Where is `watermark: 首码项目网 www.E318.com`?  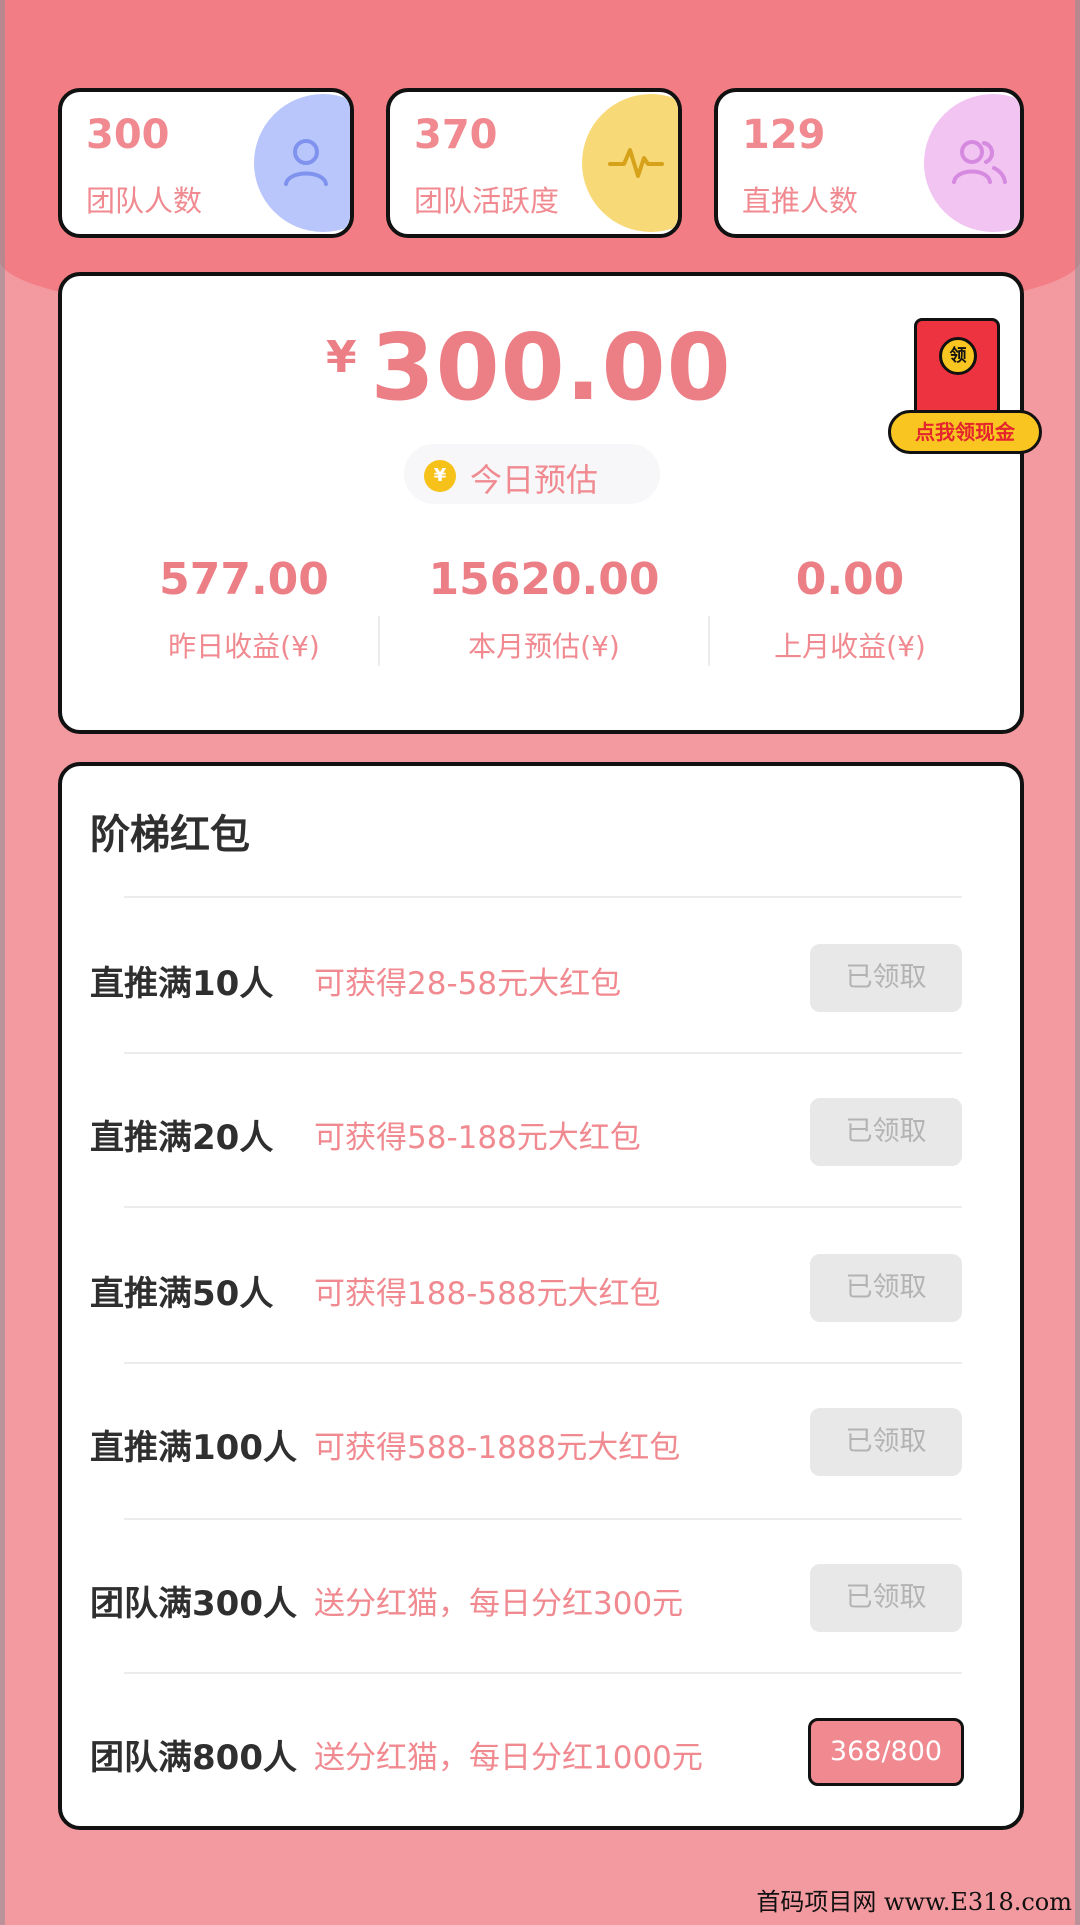 watermark: 首码项目网 www.E318.com is located at coordinates (914, 1902).